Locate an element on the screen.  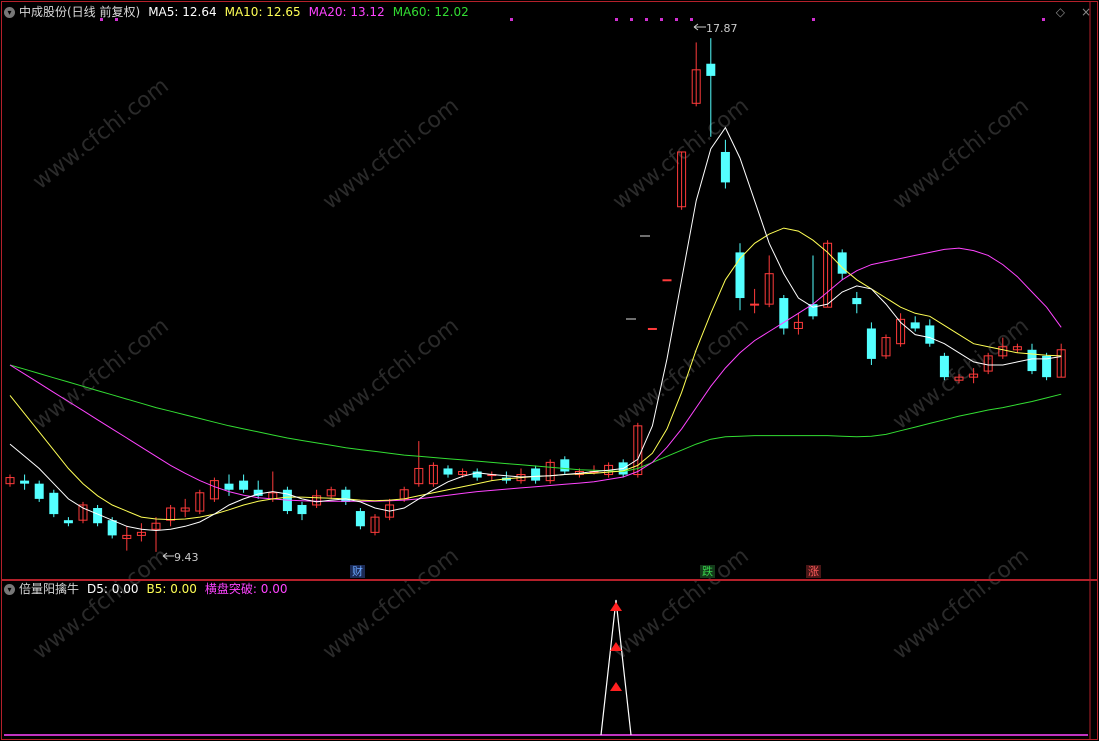
ma10-value: MA10: 12.65 is located at coordinates (262, 12).